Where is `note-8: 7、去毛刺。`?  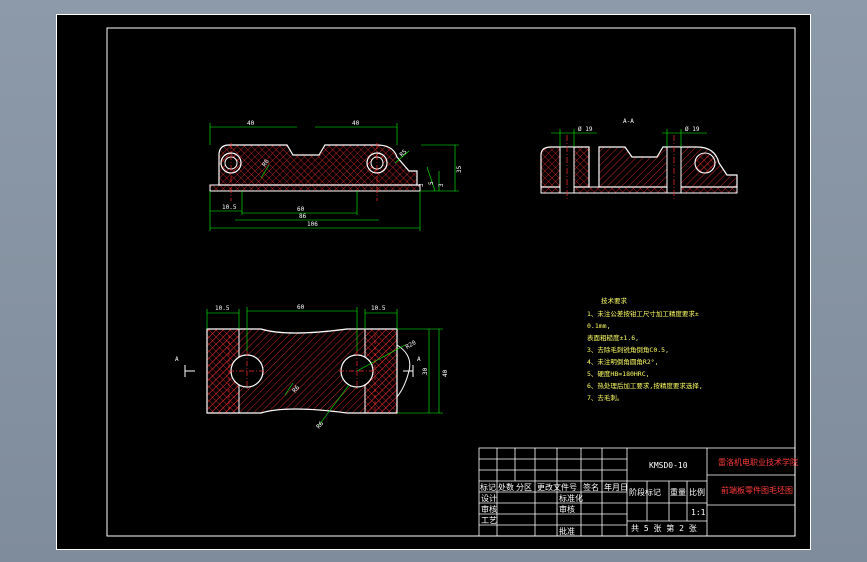
note-8: 7、去毛刺。 is located at coordinates (605, 397).